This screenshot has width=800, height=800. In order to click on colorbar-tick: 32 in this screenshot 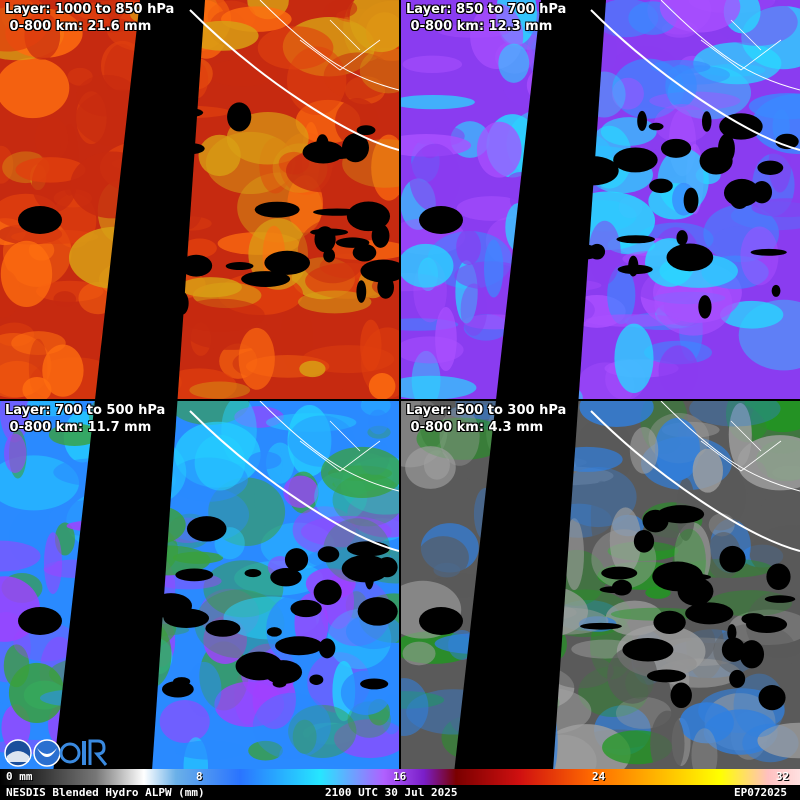, I will do `click(783, 776)`.